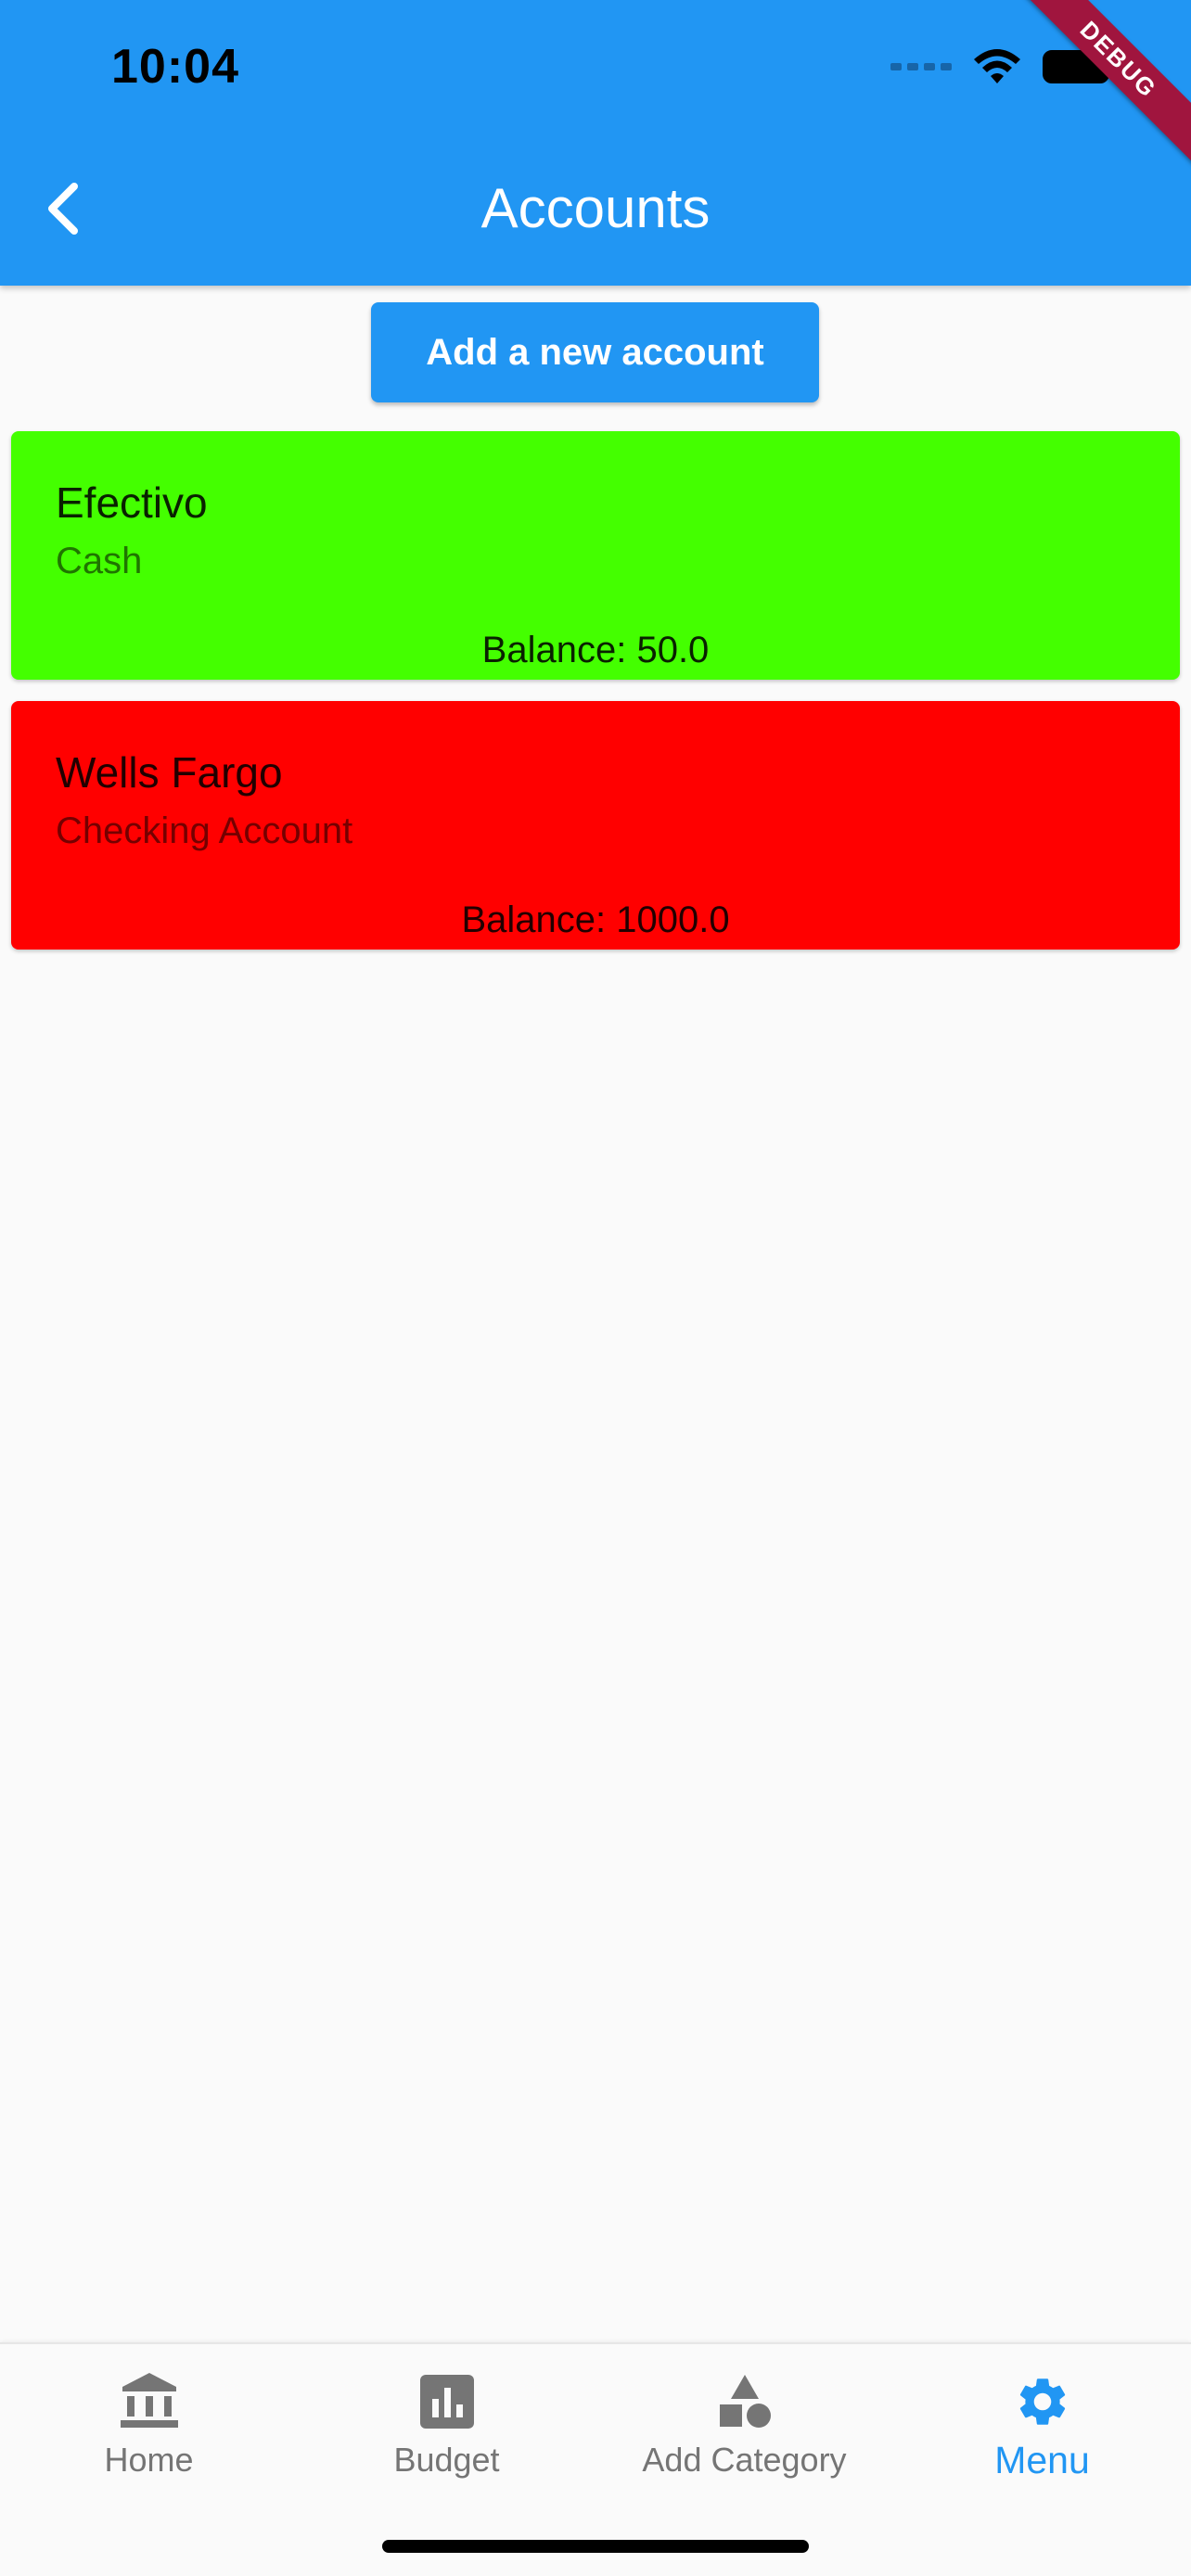 This screenshot has height=2576, width=1191. Describe the element at coordinates (595, 208) in the screenshot. I see `page-title: Accounts` at that location.